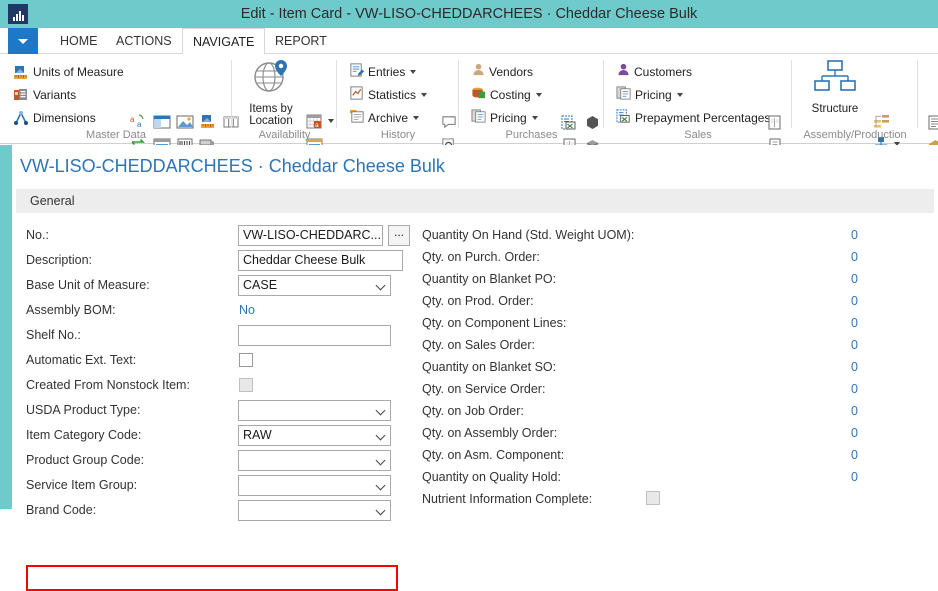 The image size is (938, 591). I want to click on usda-product-type-select, so click(314, 410).